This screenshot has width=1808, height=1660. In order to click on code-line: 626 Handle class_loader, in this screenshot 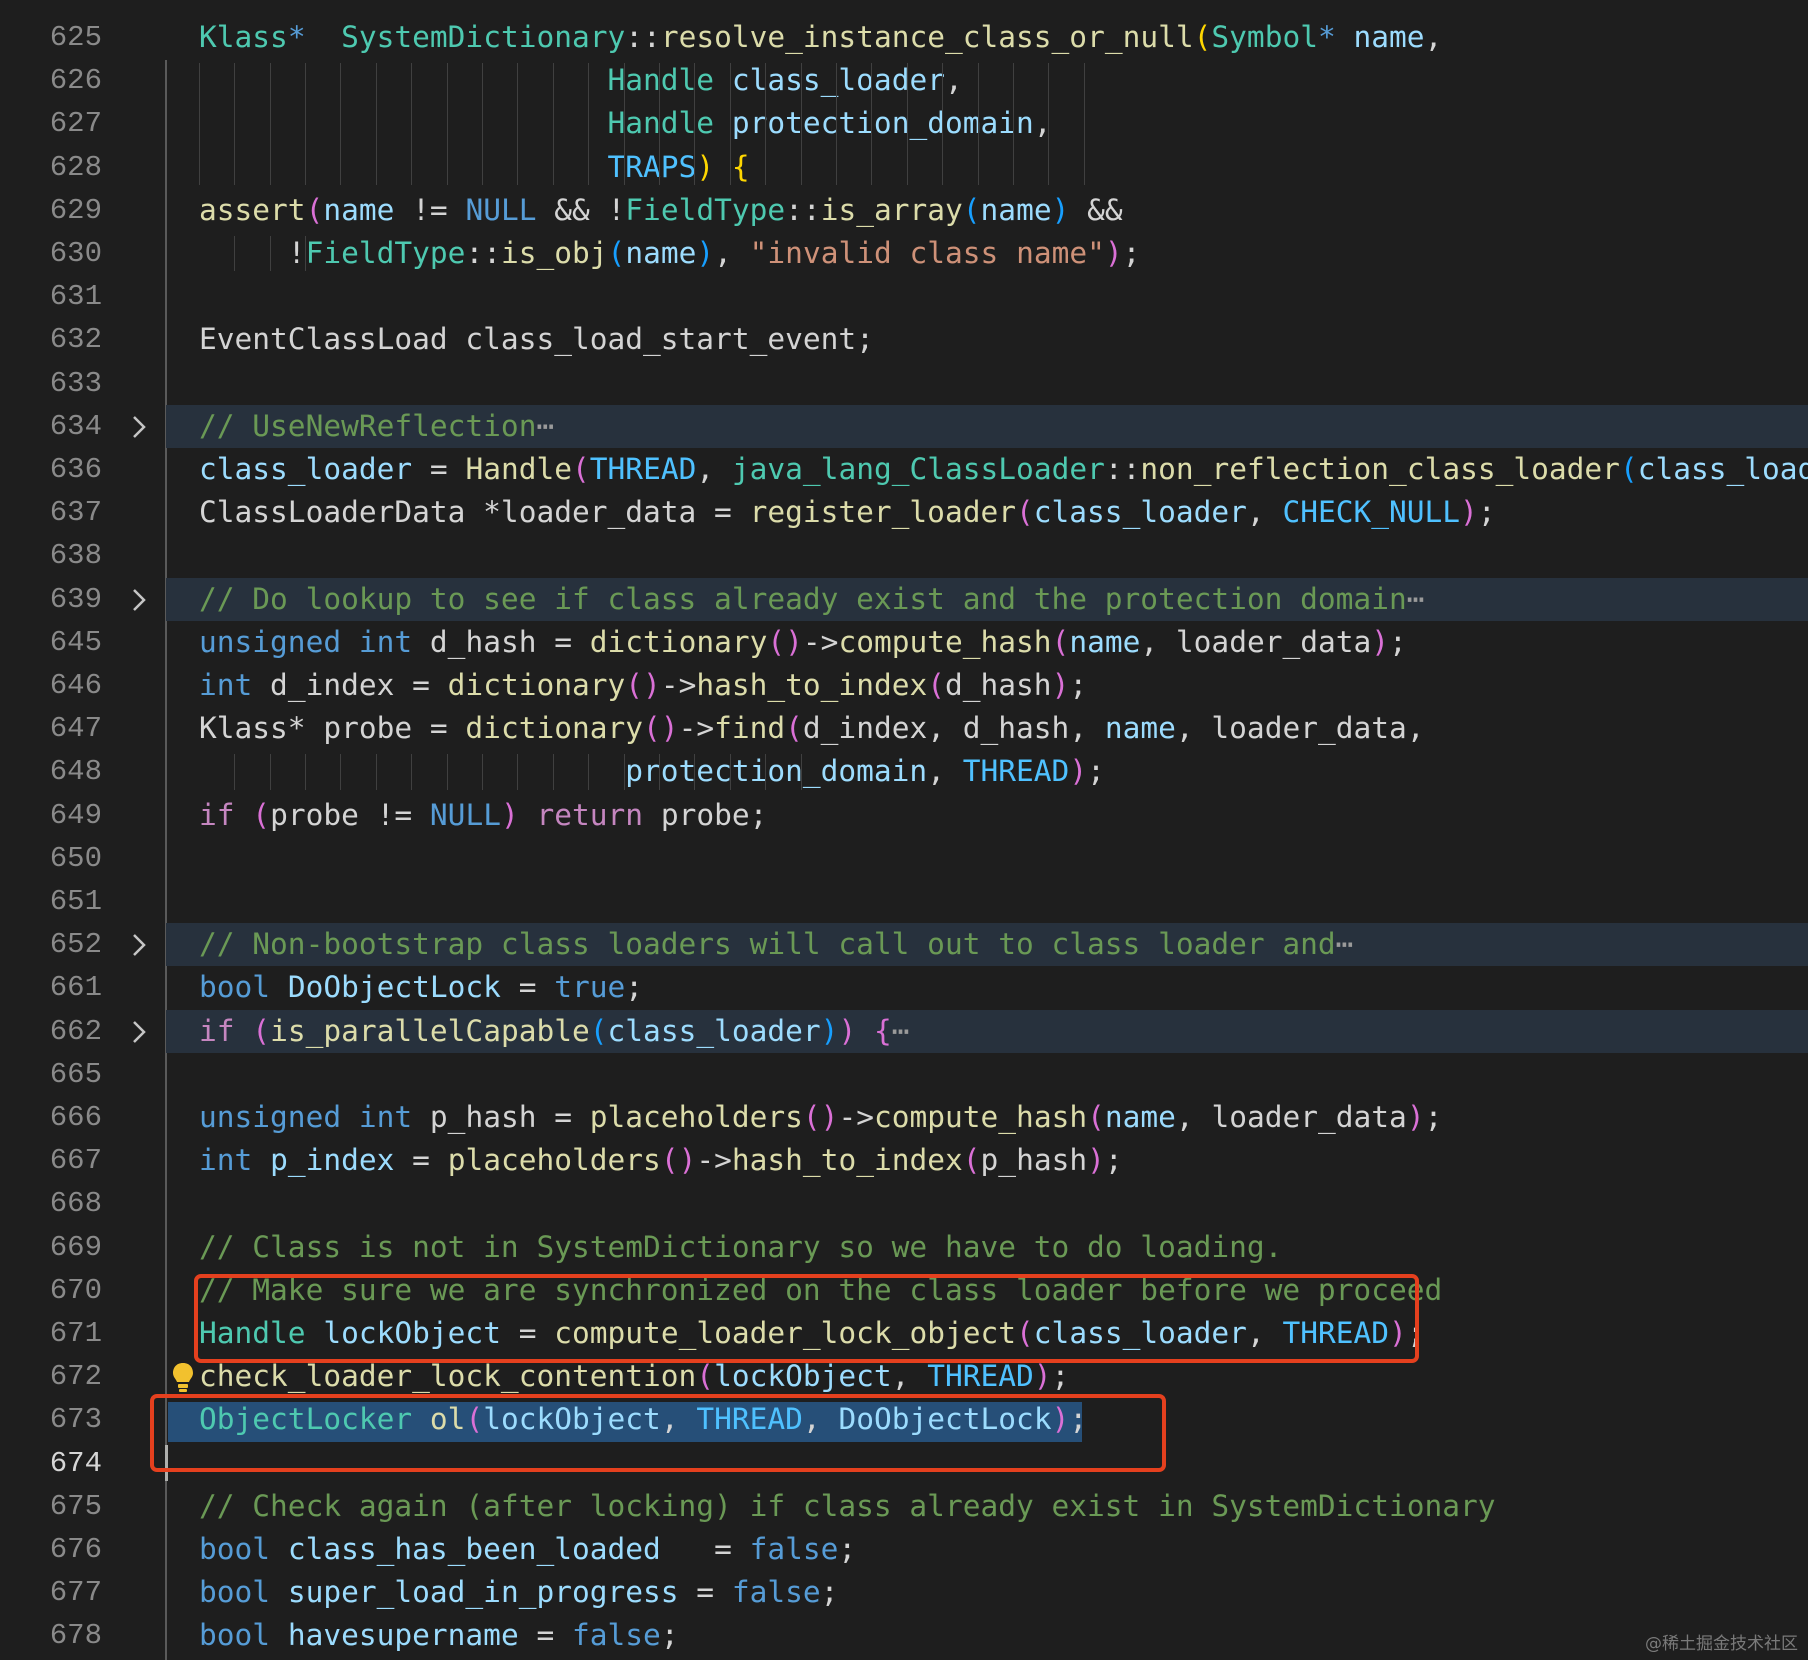, I will do `click(904, 80)`.